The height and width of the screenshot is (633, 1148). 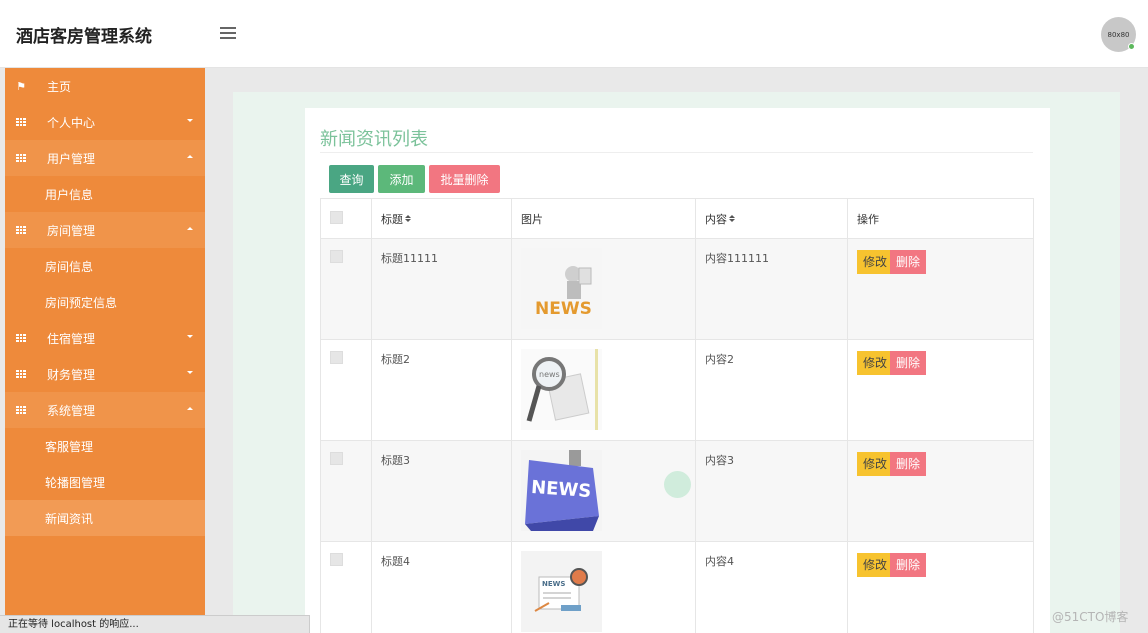 What do you see at coordinates (71, 158) in the screenshot?
I see `sidebar-item-label: 用户管理` at bounding box center [71, 158].